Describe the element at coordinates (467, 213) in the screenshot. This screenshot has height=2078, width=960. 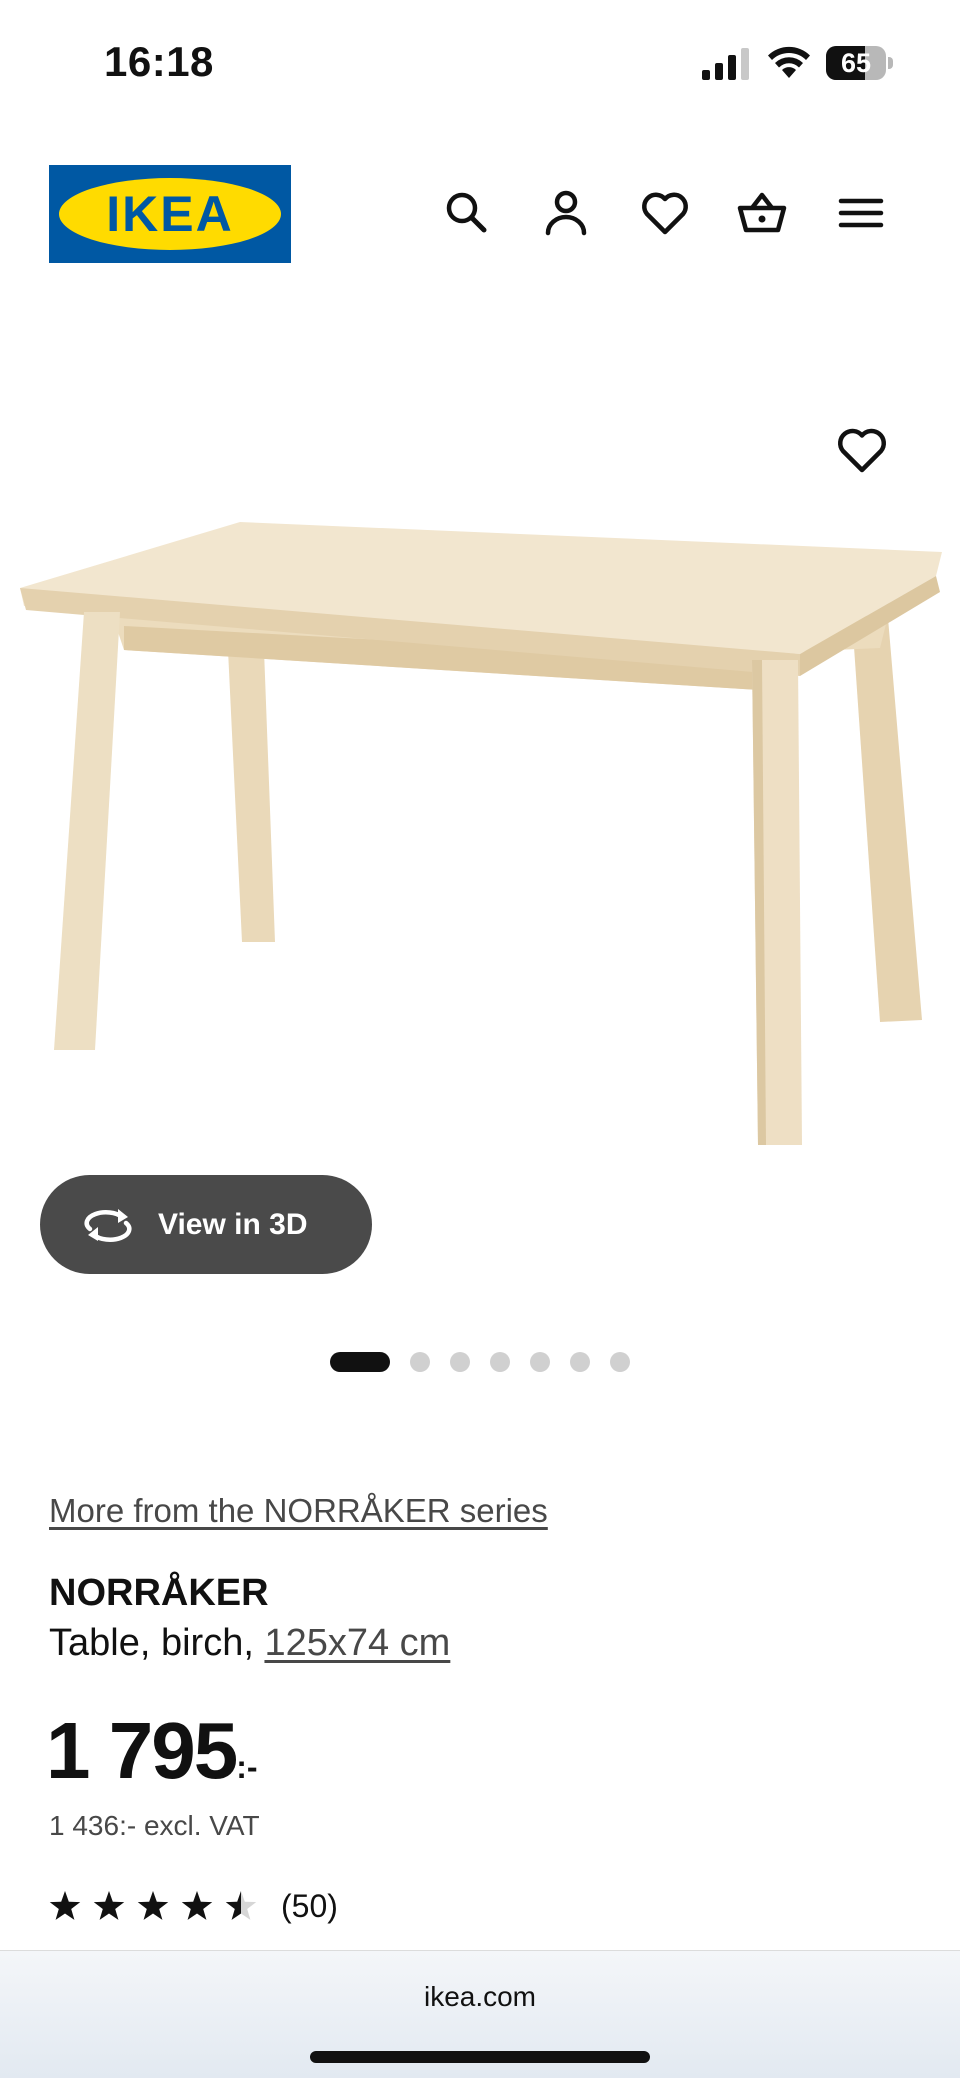
I see `search-icon` at that location.